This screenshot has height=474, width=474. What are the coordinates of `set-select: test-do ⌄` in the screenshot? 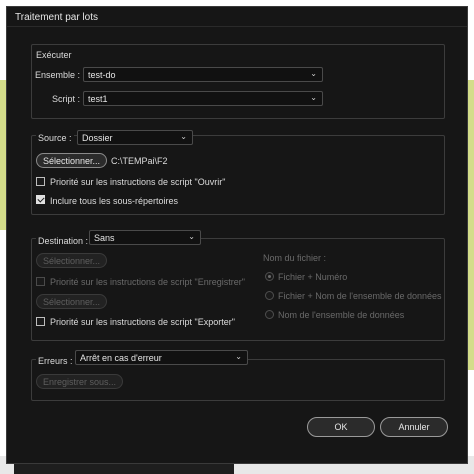 It's located at (203, 74).